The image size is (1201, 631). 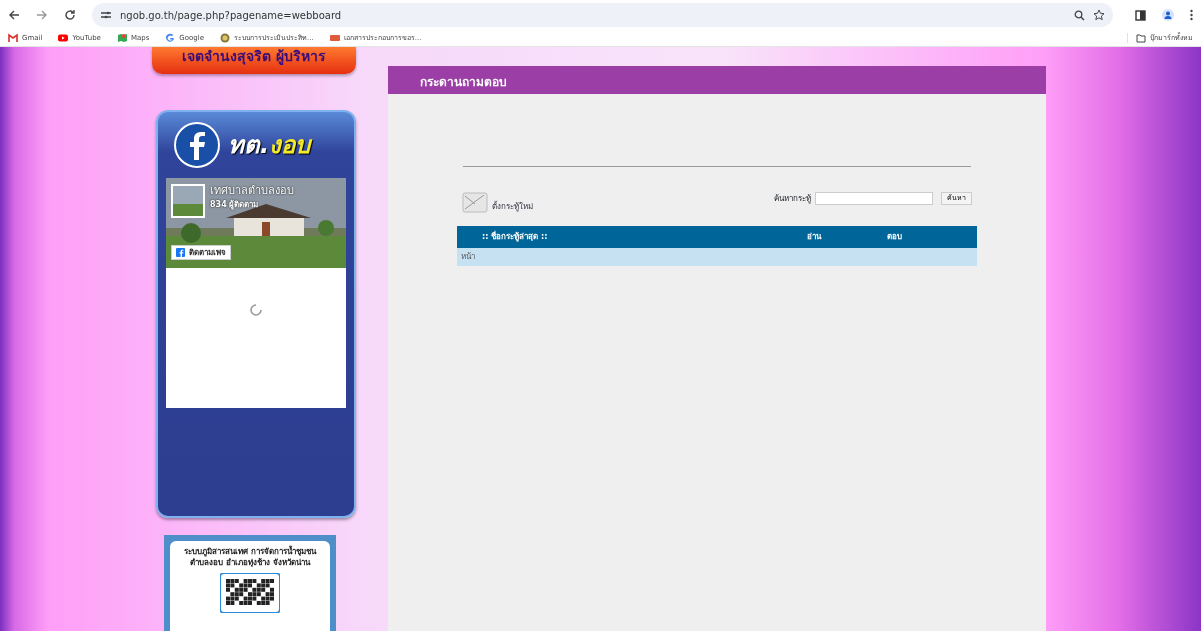 I want to click on column-header: อ่าน, so click(x=815, y=237).